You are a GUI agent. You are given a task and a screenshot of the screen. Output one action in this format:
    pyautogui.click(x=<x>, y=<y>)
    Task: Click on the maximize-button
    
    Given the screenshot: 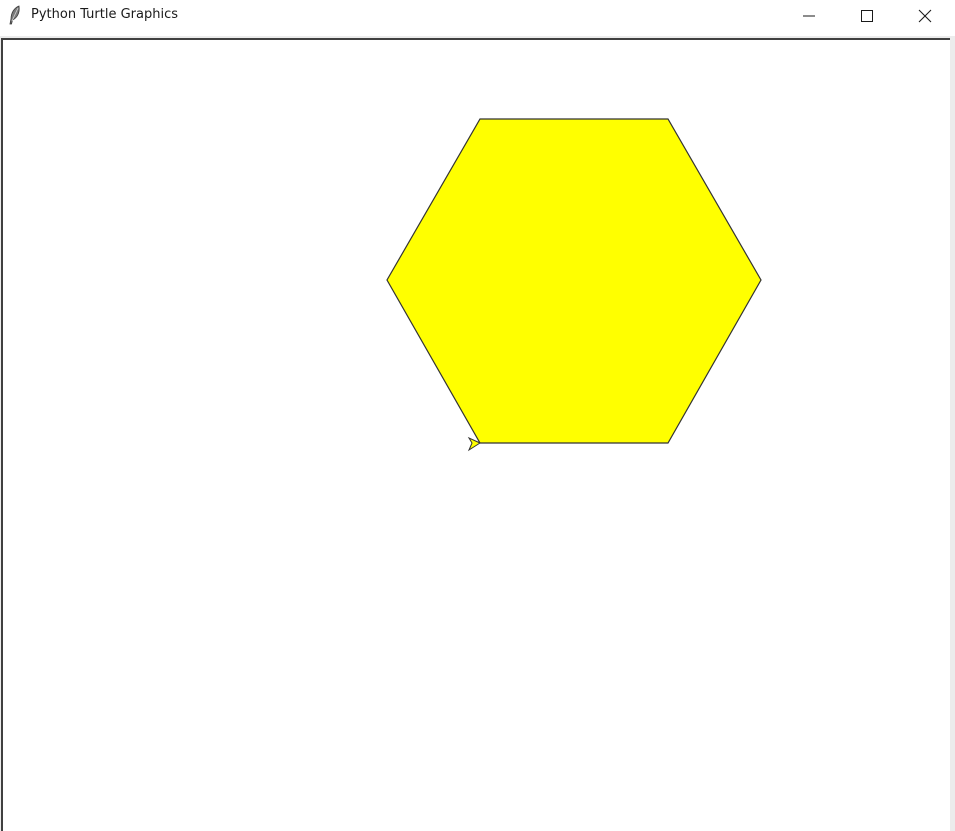 What is the action you would take?
    pyautogui.click(x=867, y=15)
    